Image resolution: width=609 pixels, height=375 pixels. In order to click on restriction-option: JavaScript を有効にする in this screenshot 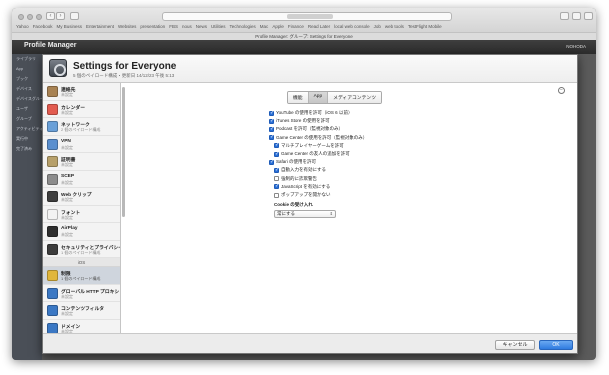, I will do `click(302, 186)`.